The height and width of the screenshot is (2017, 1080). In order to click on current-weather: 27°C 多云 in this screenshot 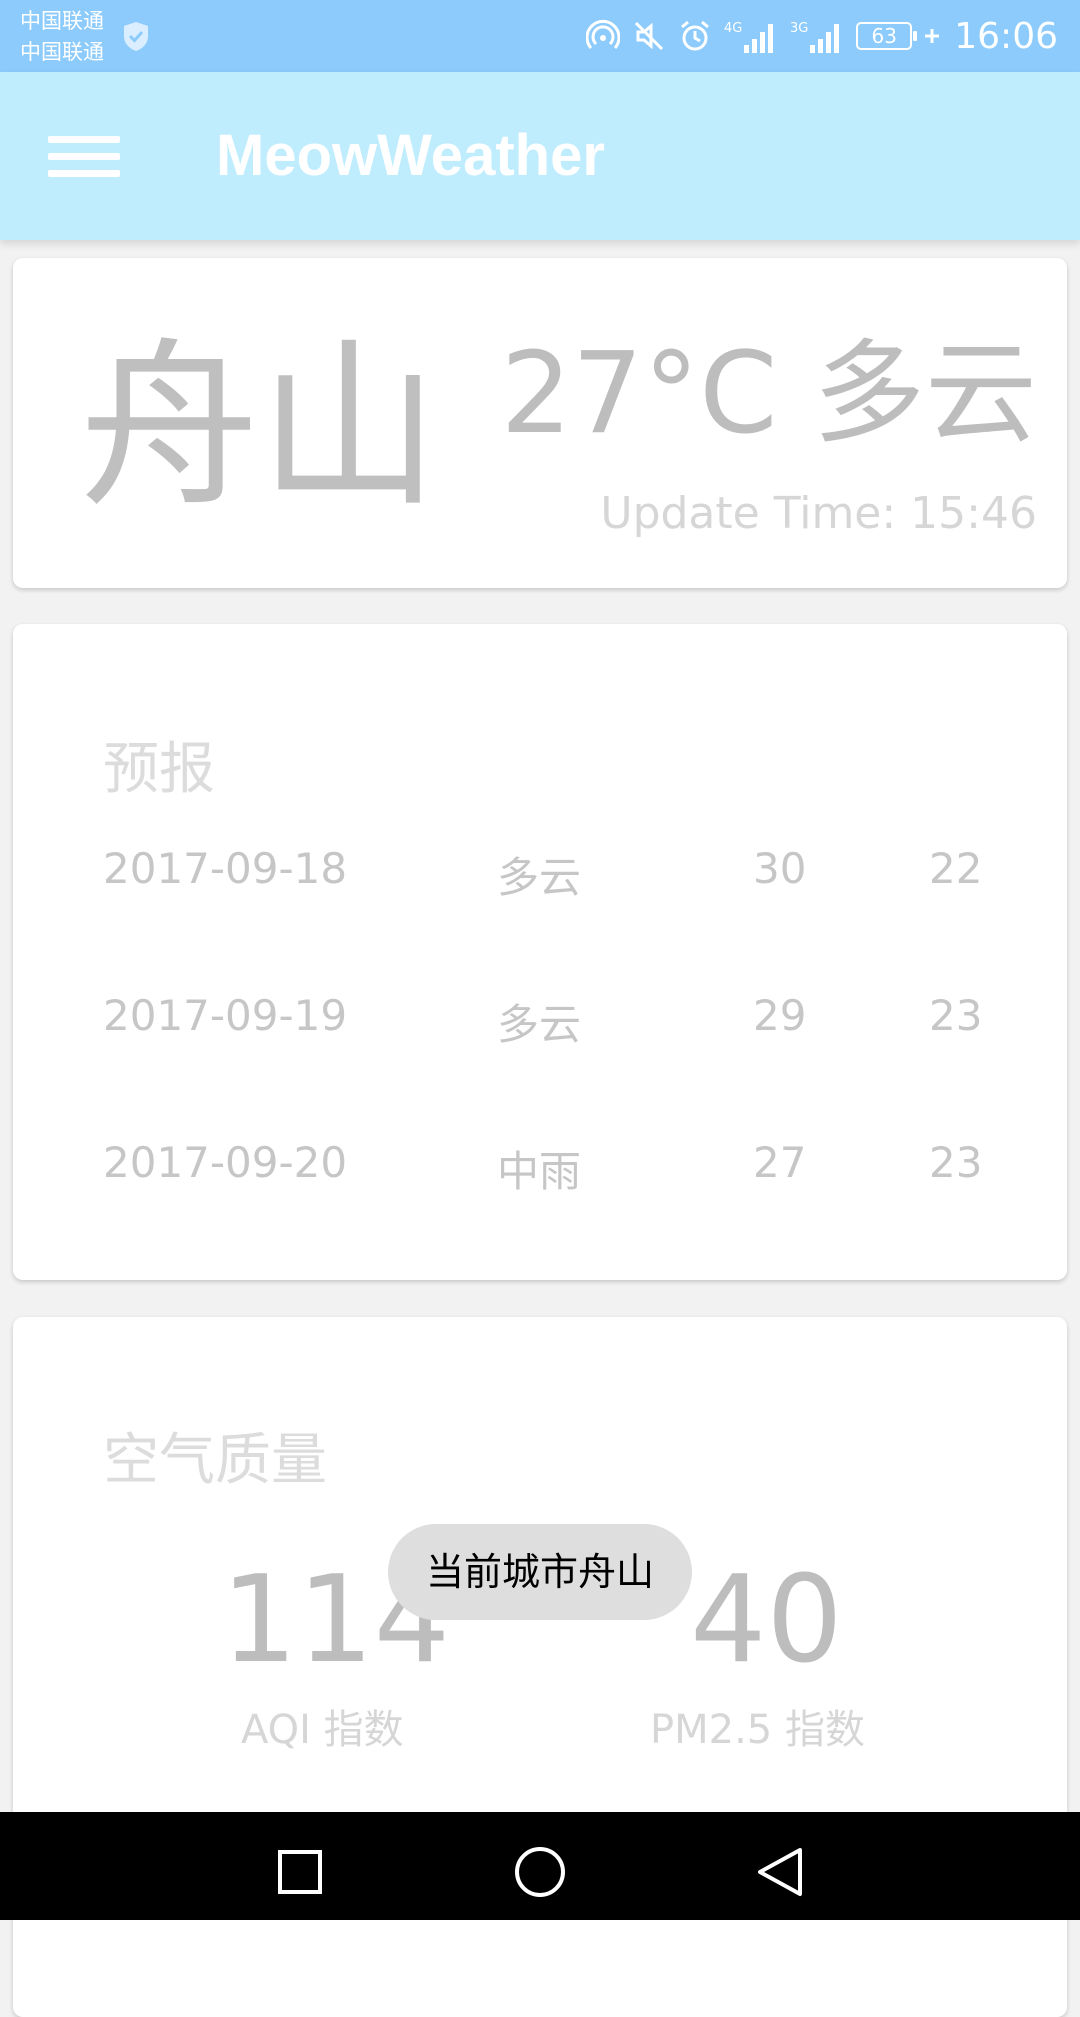, I will do `click(769, 394)`.